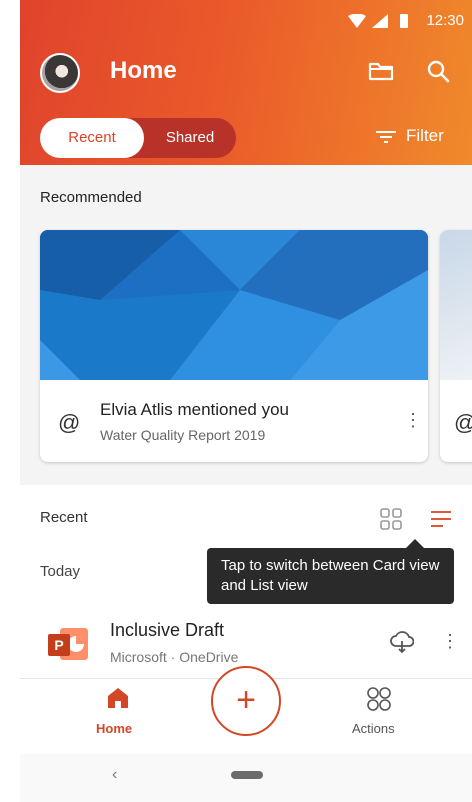  Describe the element at coordinates (183, 435) in the screenshot. I see `card-subtitle: Water Quality Report 2019` at that location.